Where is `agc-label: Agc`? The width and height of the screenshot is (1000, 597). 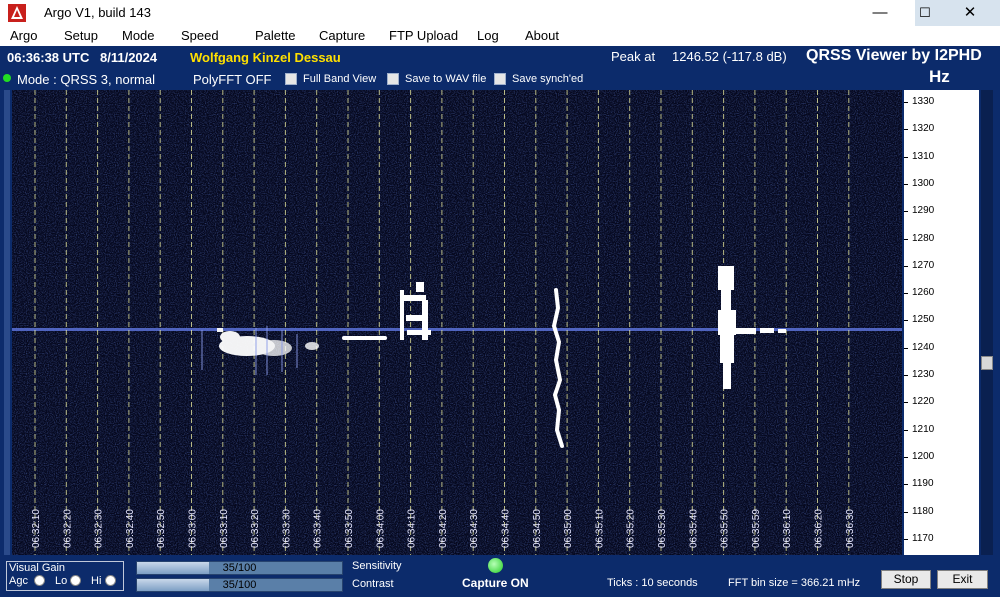
agc-label: Agc is located at coordinates (18, 581).